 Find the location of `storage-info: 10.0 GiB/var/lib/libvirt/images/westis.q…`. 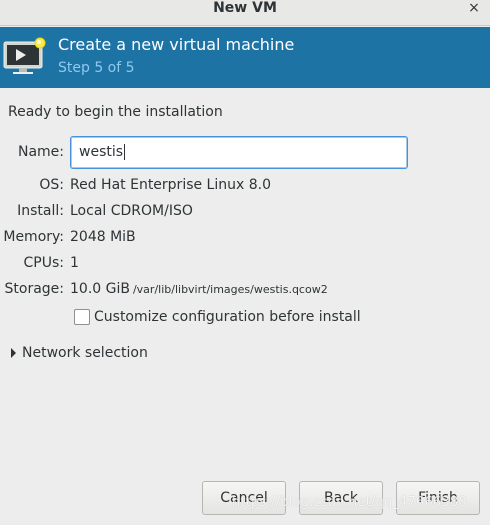

storage-info: 10.0 GiB/var/lib/libvirt/images/westis.q… is located at coordinates (199, 289).